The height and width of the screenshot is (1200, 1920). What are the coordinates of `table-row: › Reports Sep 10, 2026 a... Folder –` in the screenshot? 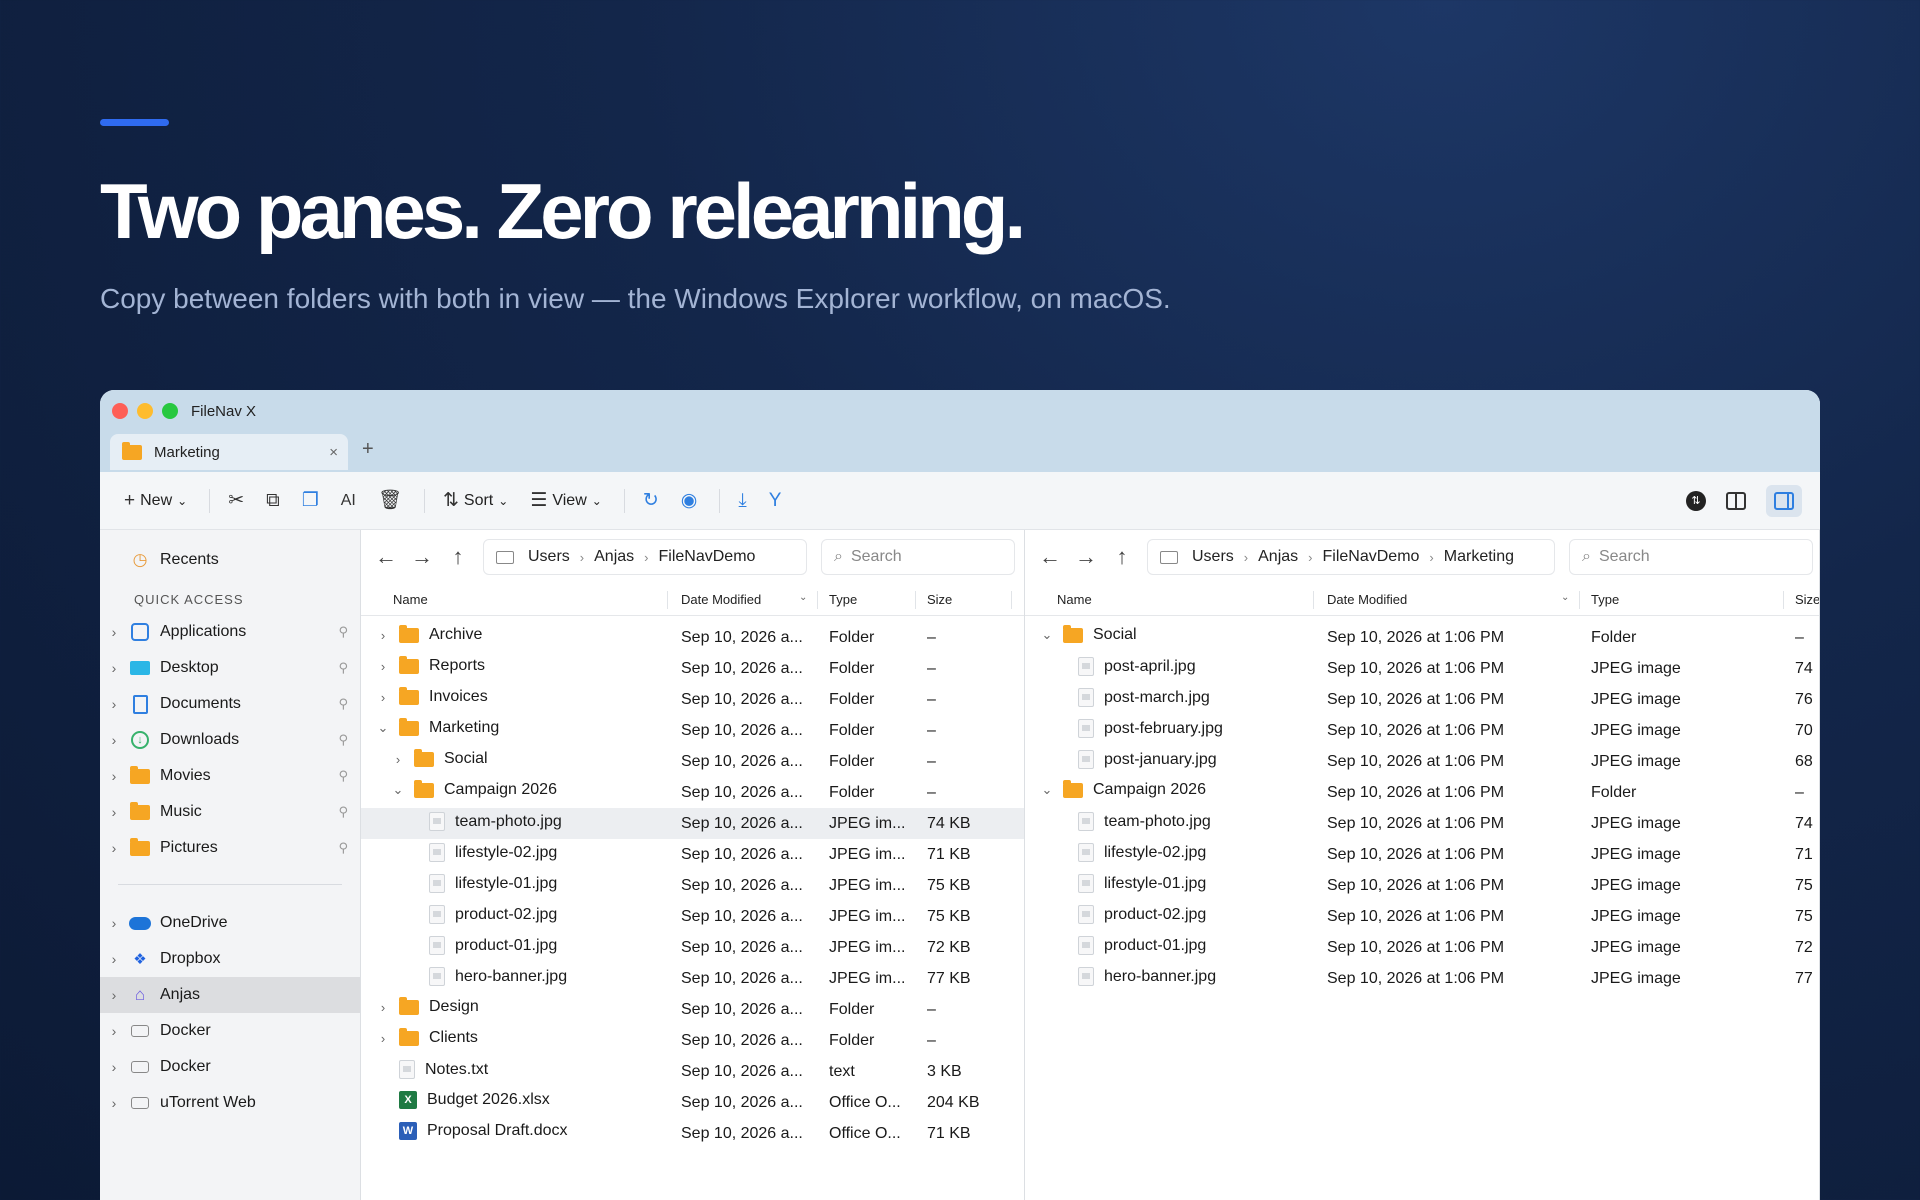 It's located at (692, 668).